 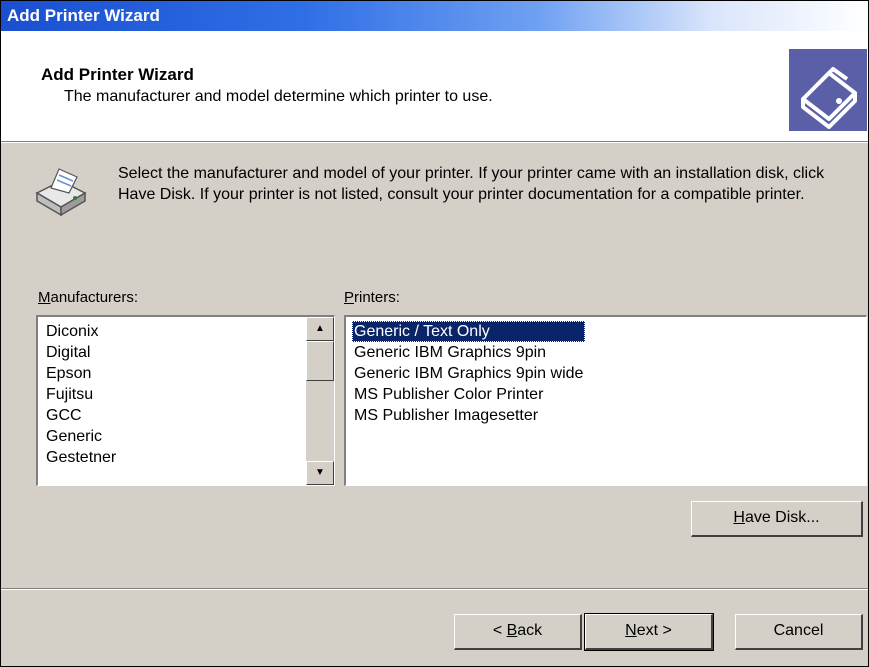 What do you see at coordinates (81, 457) in the screenshot?
I see `list-item: Gestetner` at bounding box center [81, 457].